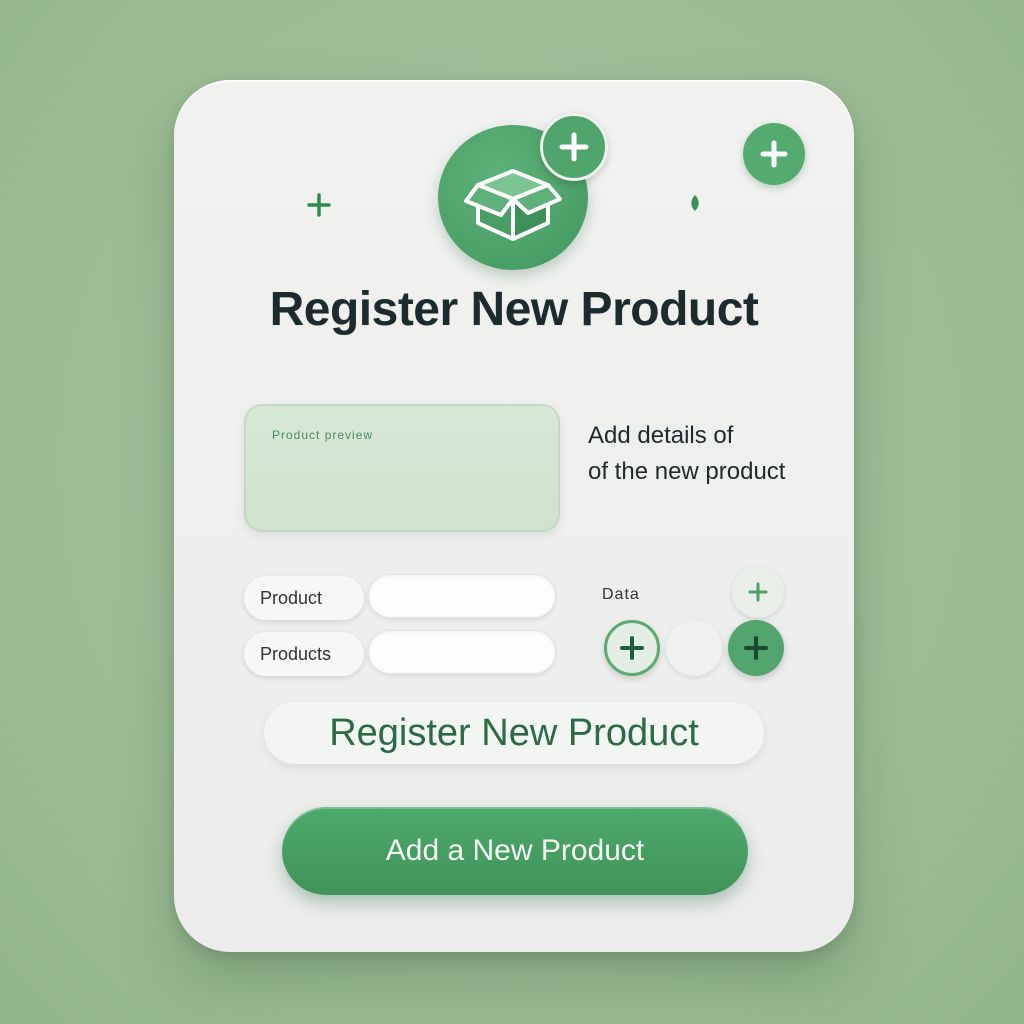 This screenshot has width=1024, height=1024. I want to click on corner-add-button, so click(774, 154).